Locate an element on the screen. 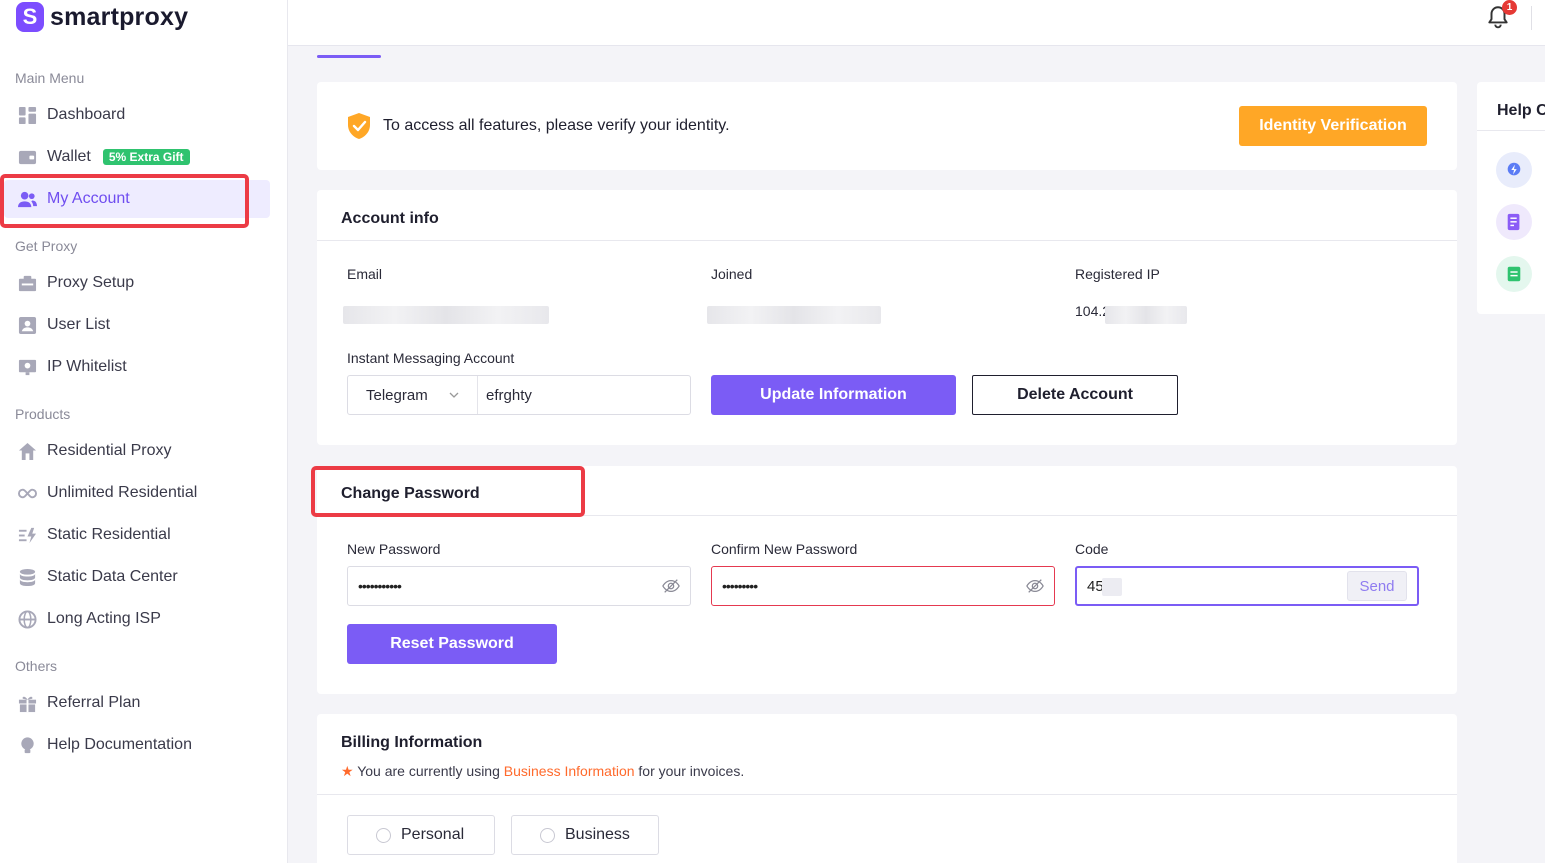 This screenshot has width=1545, height=863. home-icon is located at coordinates (27, 451).